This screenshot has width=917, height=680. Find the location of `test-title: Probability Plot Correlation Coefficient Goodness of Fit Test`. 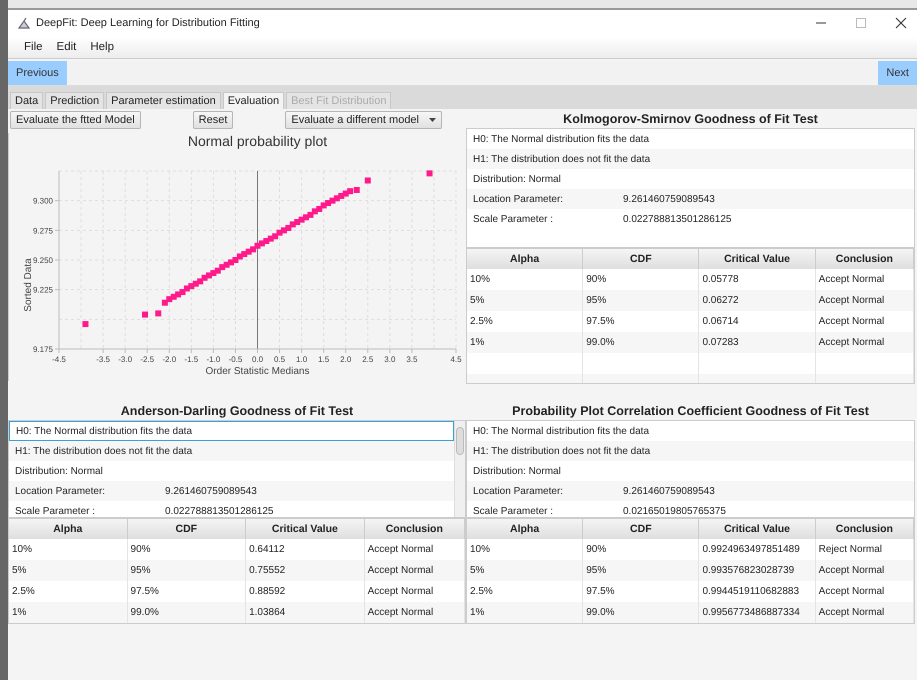

test-title: Probability Plot Correlation Coefficient Goodness of Fit Test is located at coordinates (690, 411).